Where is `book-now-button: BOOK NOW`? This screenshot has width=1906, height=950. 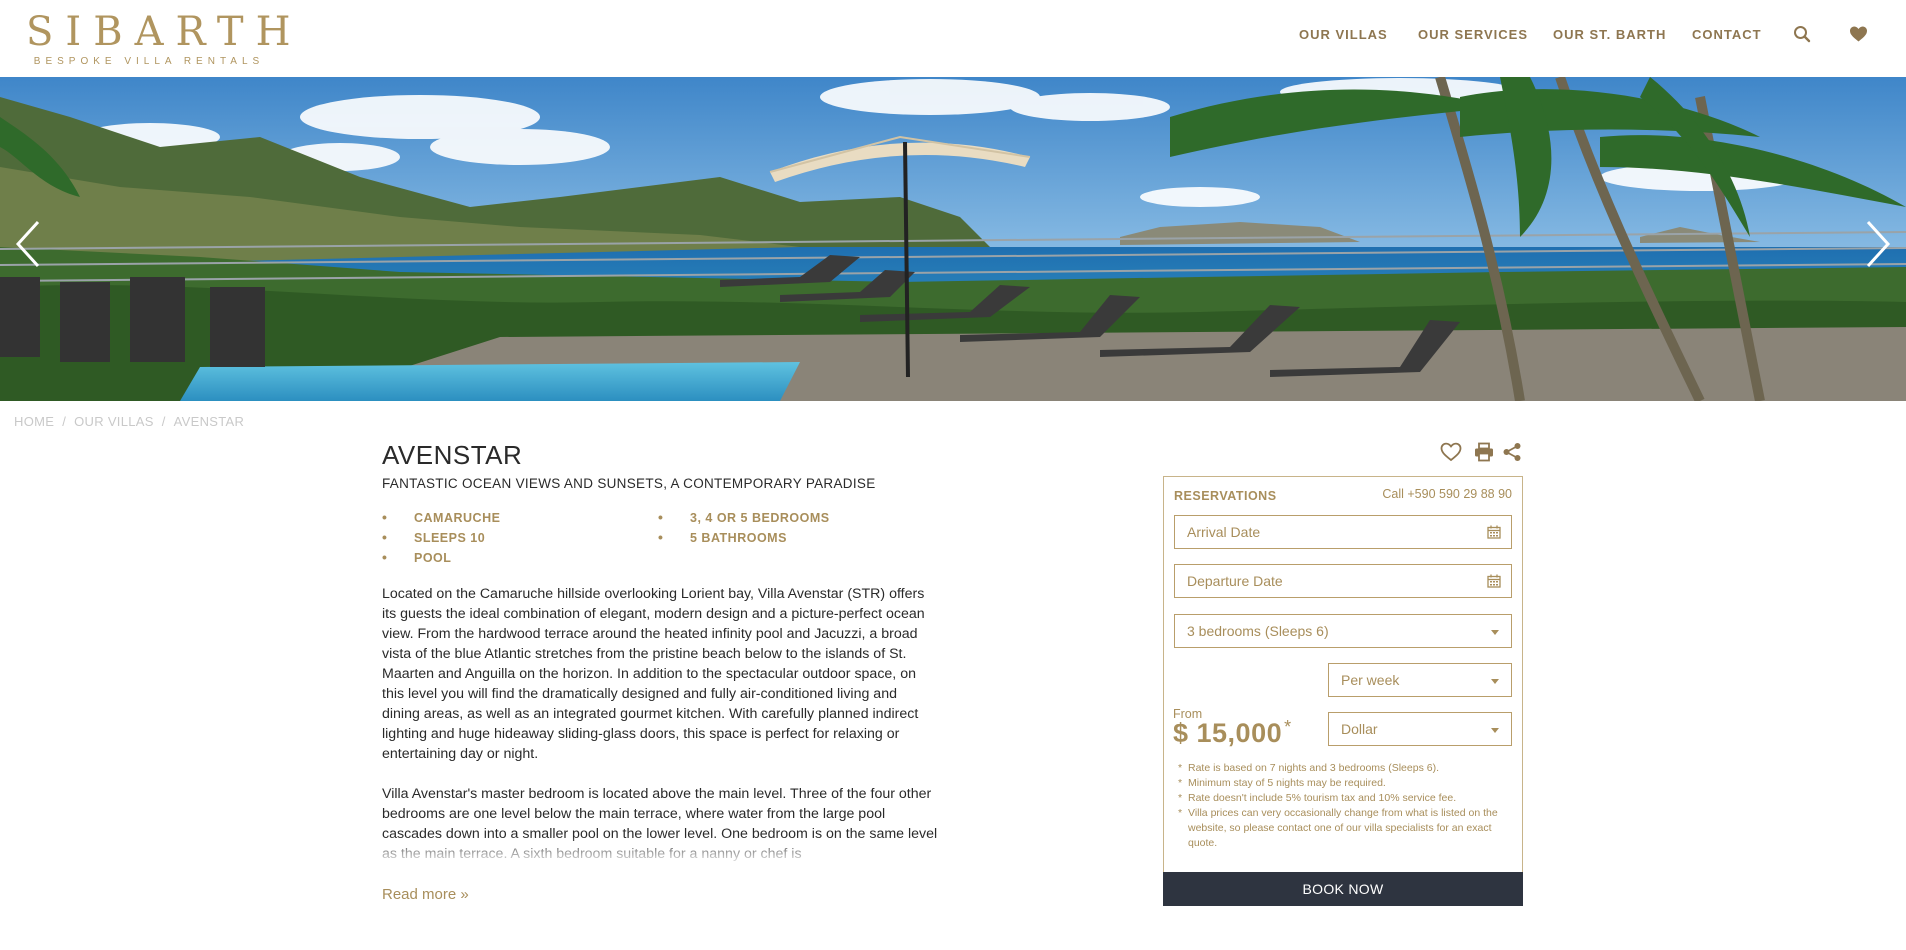 book-now-button: BOOK NOW is located at coordinates (1343, 889).